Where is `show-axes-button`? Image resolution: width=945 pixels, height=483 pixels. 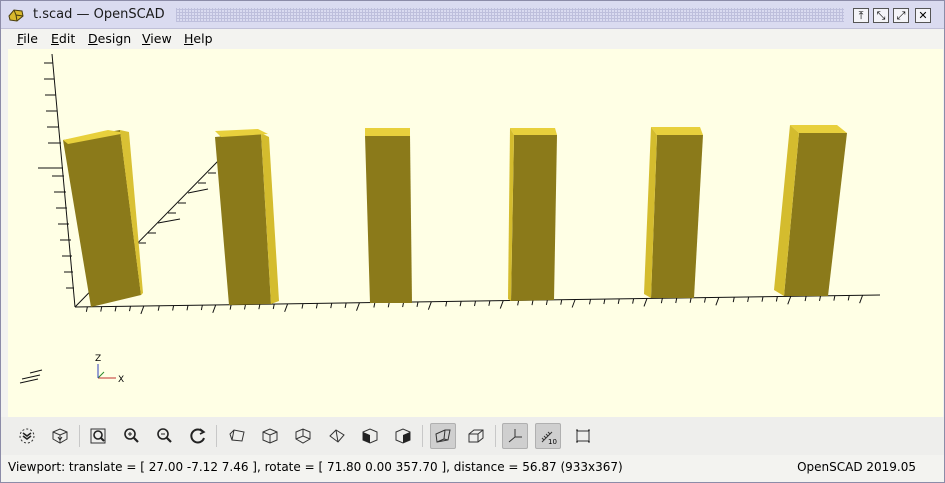 show-axes-button is located at coordinates (515, 436).